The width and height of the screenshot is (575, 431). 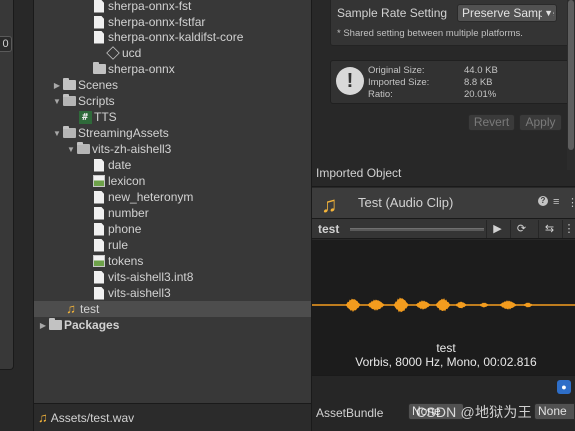 I want to click on waveform-clip-name: test, so click(x=446, y=348).